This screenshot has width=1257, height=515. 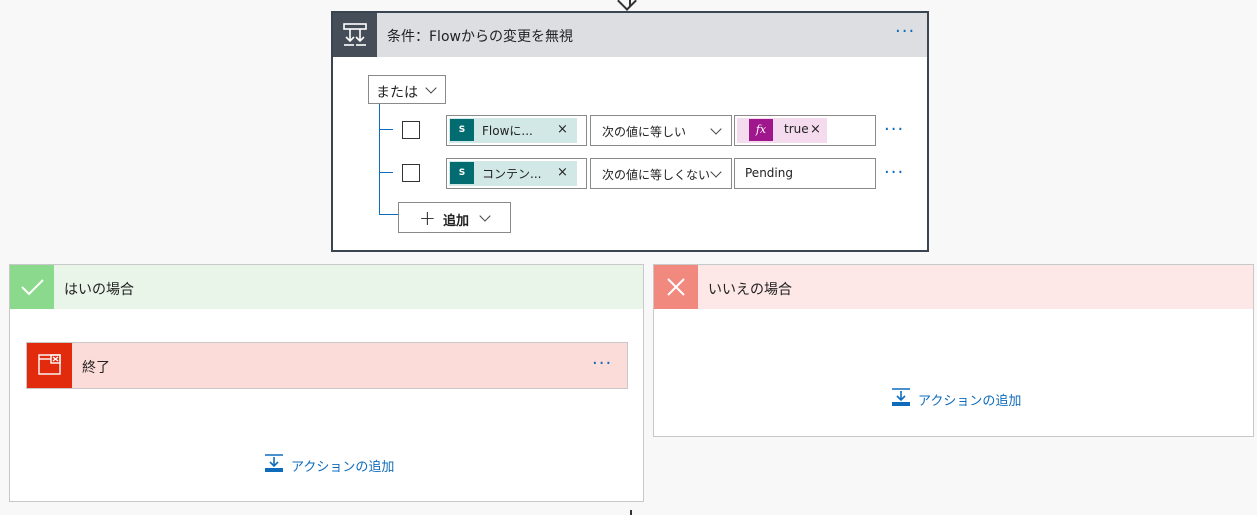 I want to click on add-button: + 追加, so click(x=454, y=217).